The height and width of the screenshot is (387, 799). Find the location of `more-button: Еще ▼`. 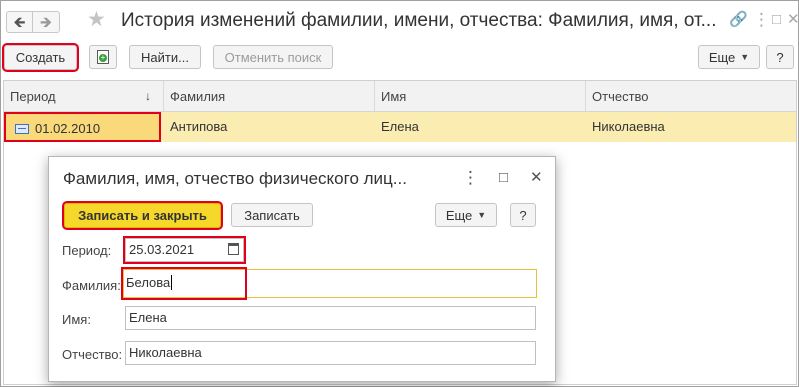

more-button: Еще ▼ is located at coordinates (729, 57).